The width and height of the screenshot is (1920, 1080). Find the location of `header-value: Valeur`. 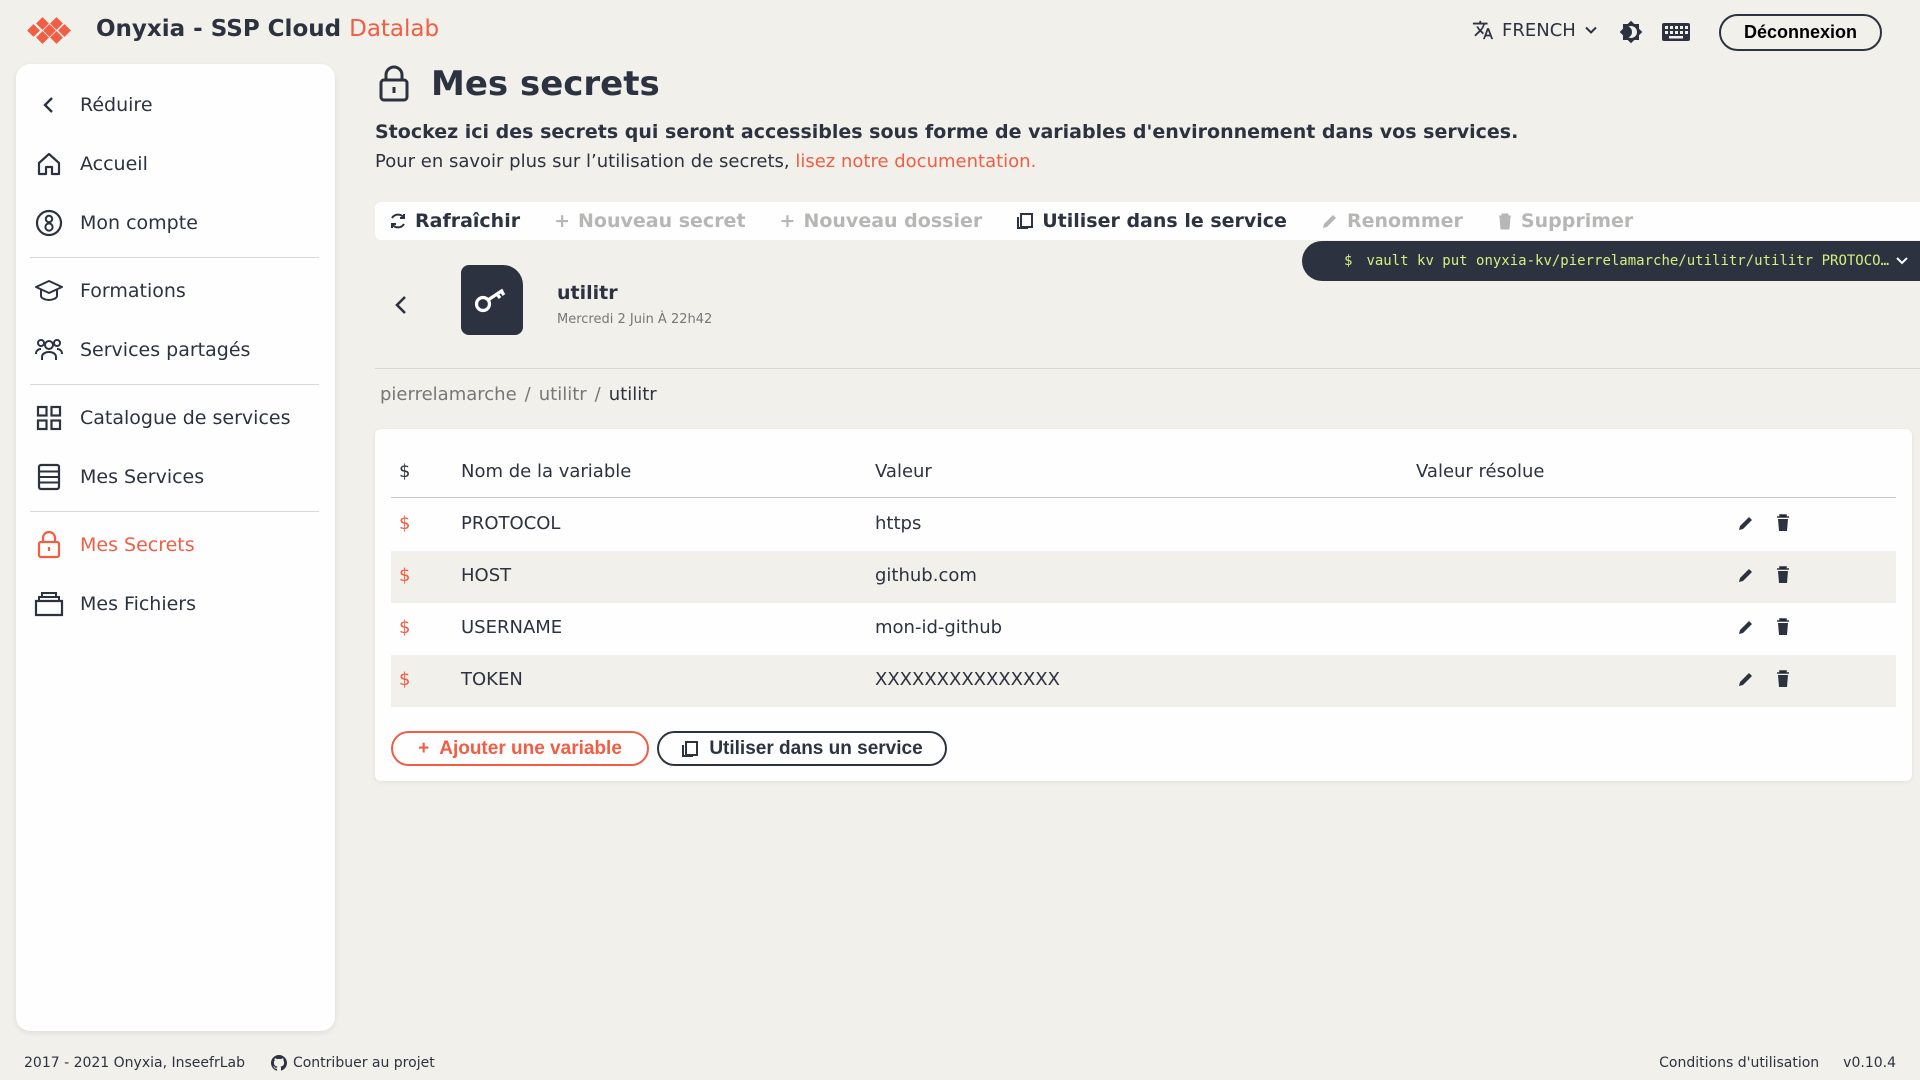

header-value: Valeur is located at coordinates (903, 471).